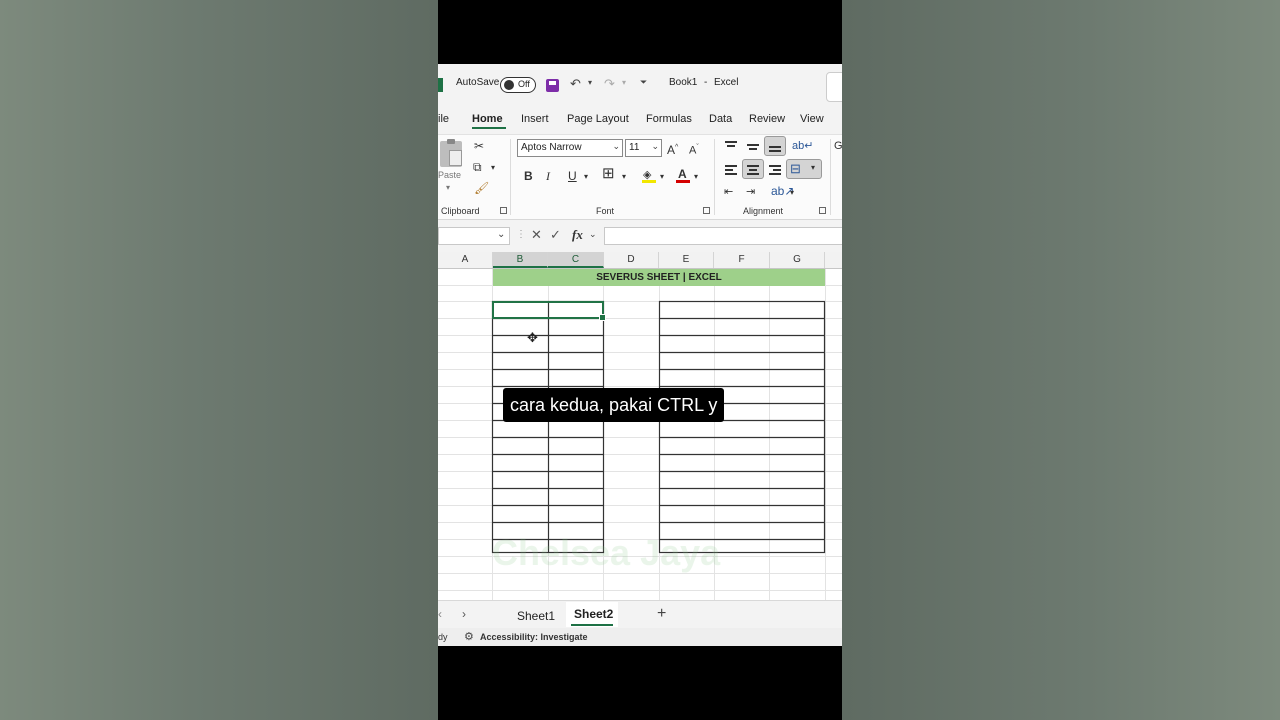  What do you see at coordinates (631, 260) in the screenshot?
I see `column-header-d: D` at bounding box center [631, 260].